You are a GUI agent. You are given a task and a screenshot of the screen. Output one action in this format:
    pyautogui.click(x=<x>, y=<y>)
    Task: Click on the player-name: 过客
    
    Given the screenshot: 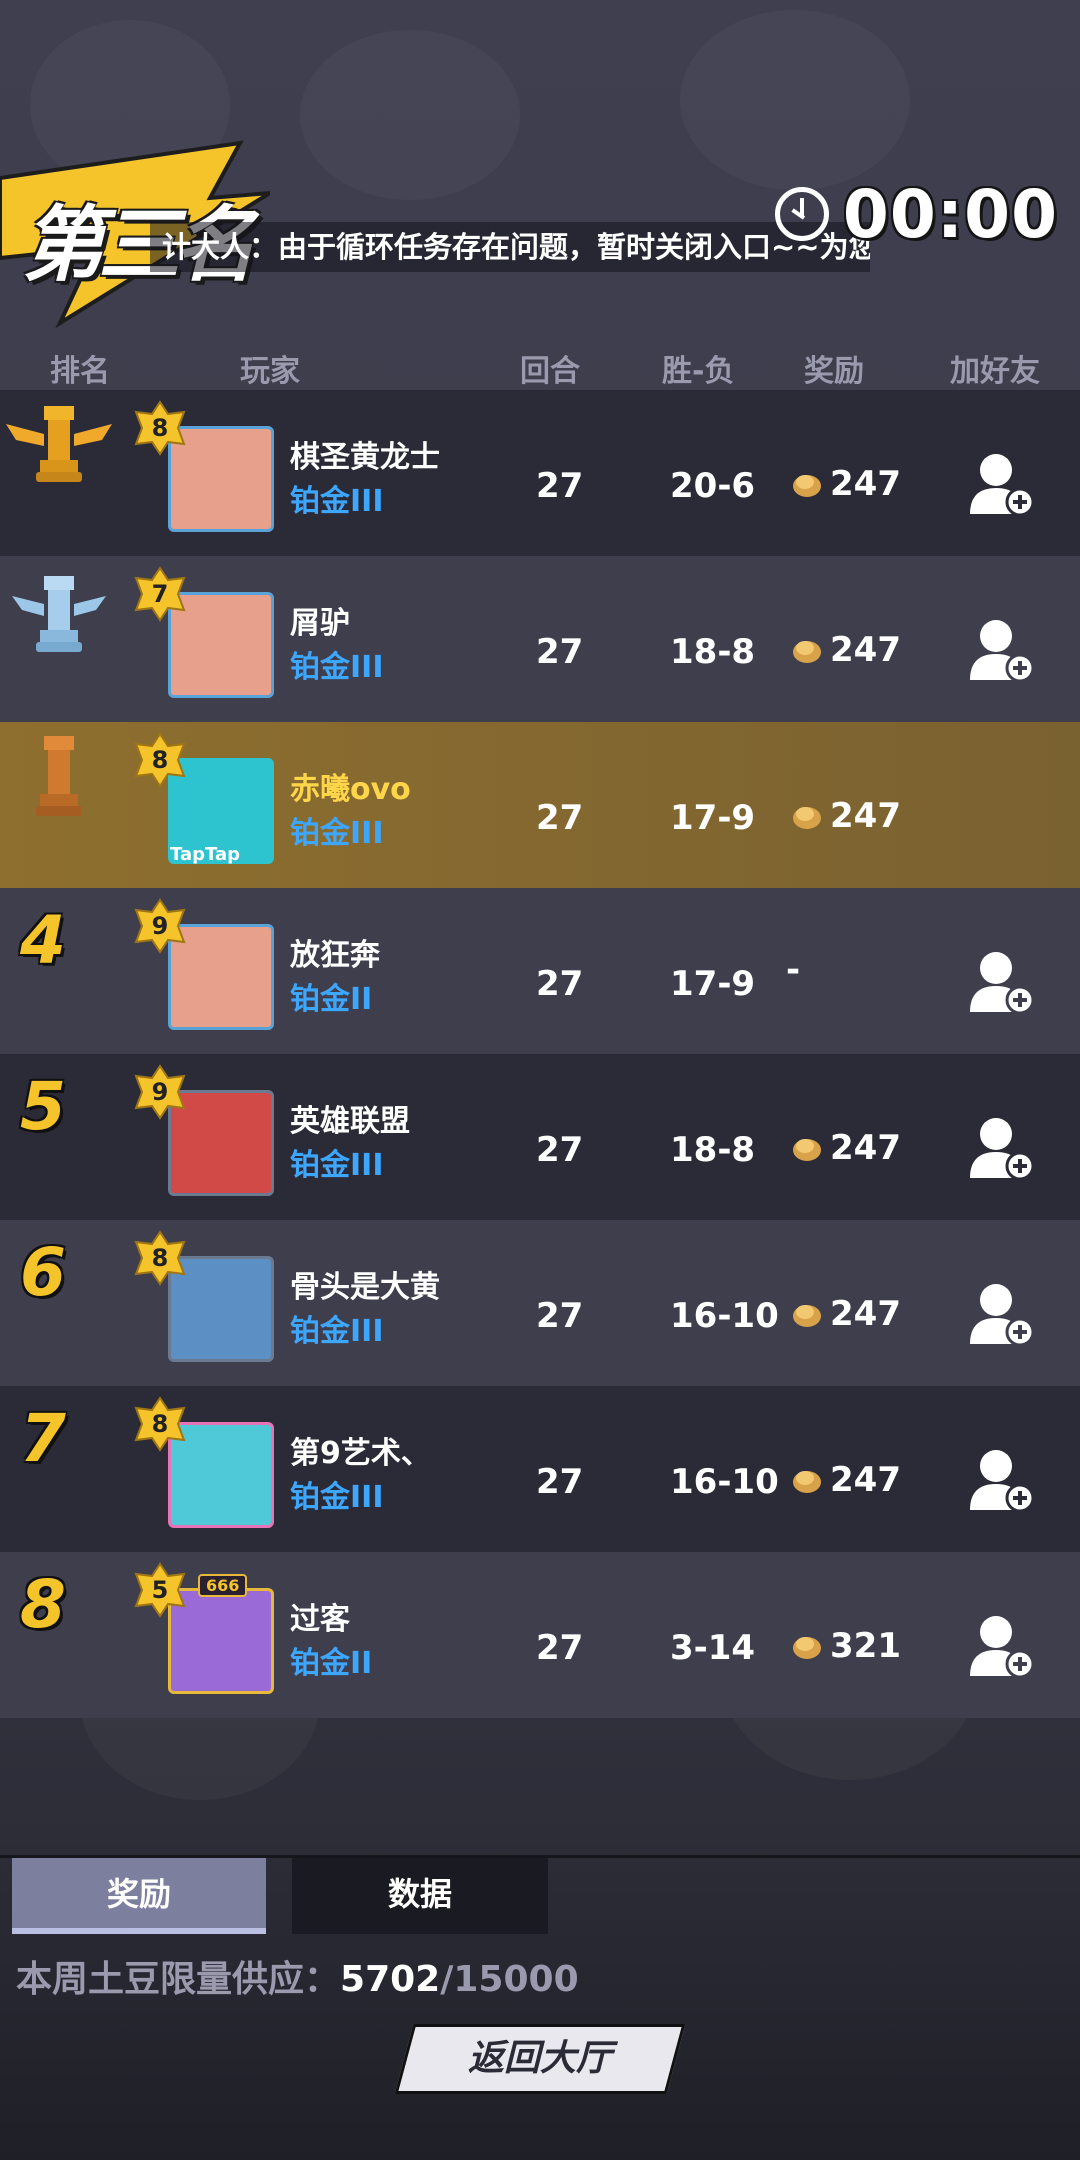 What is the action you would take?
    pyautogui.click(x=320, y=1619)
    